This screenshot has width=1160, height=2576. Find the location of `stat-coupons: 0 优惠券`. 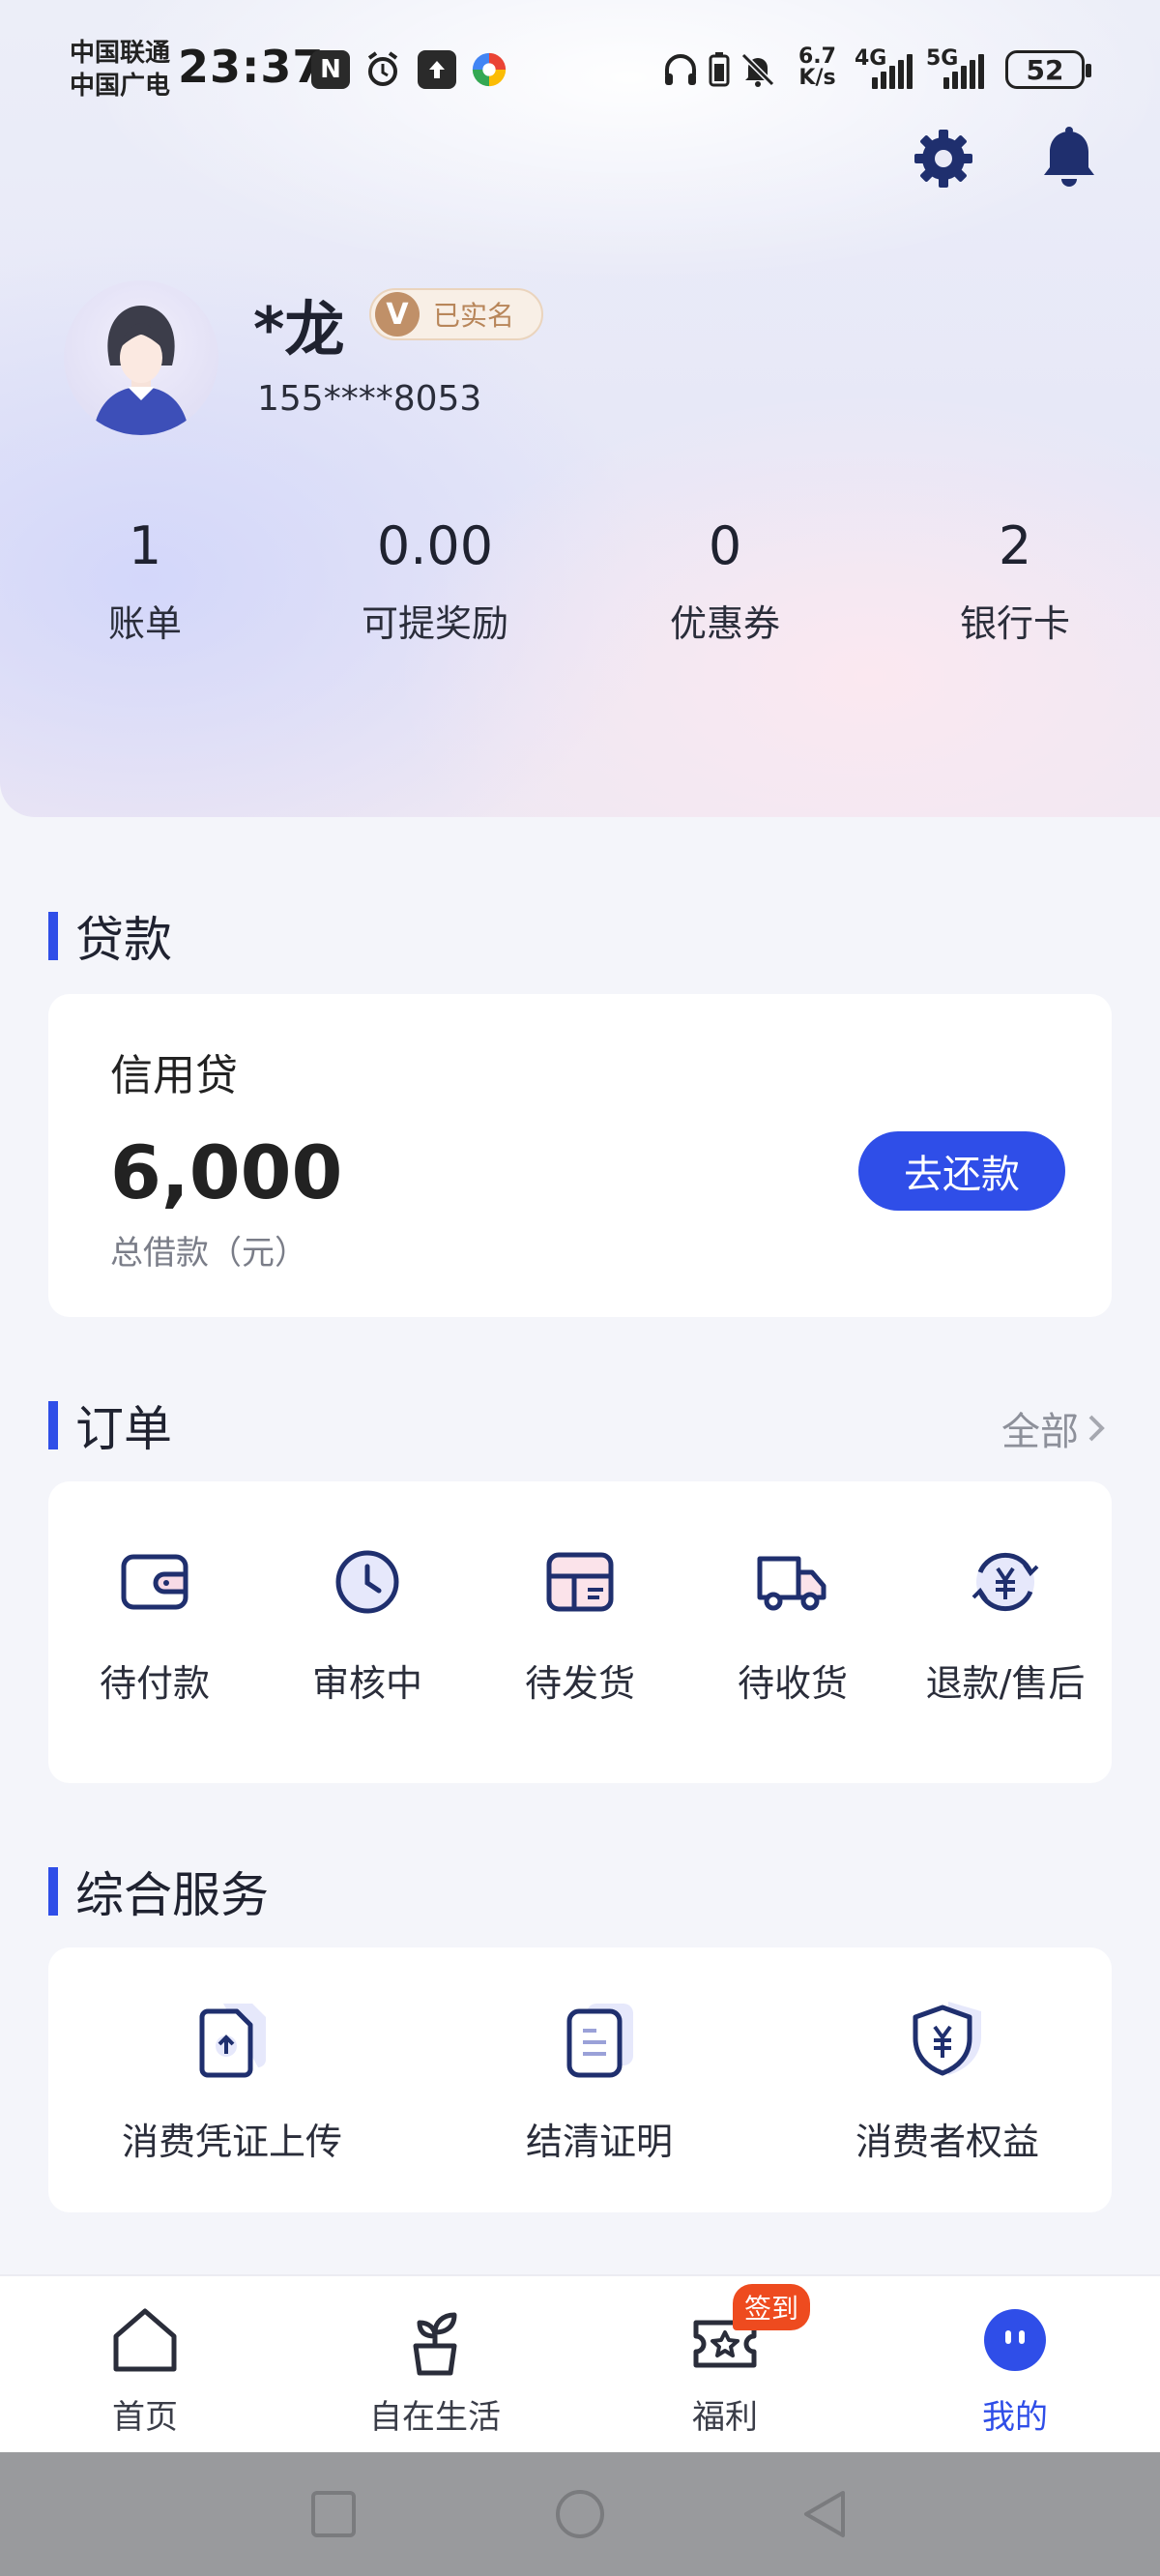

stat-coupons: 0 优惠券 is located at coordinates (725, 579).